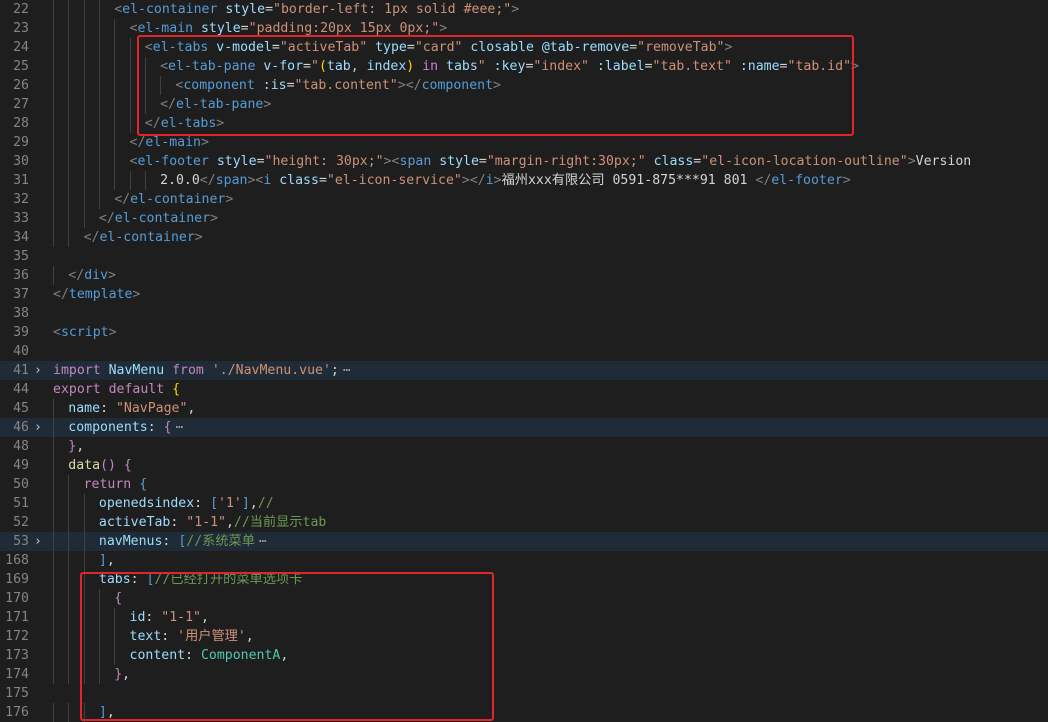 The width and height of the screenshot is (1048, 722). Describe the element at coordinates (17, 712) in the screenshot. I see `line-number: 176` at that location.